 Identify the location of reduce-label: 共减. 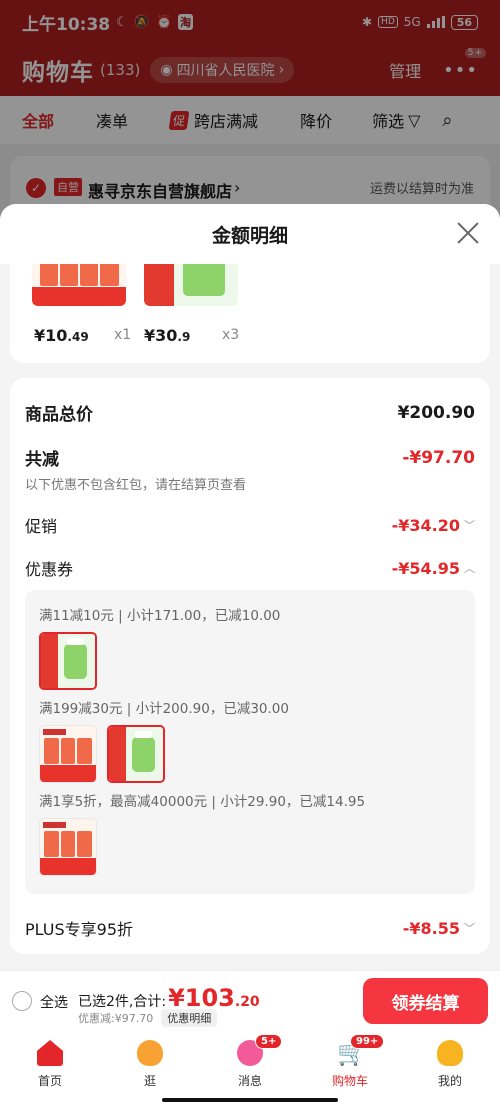
(42, 460).